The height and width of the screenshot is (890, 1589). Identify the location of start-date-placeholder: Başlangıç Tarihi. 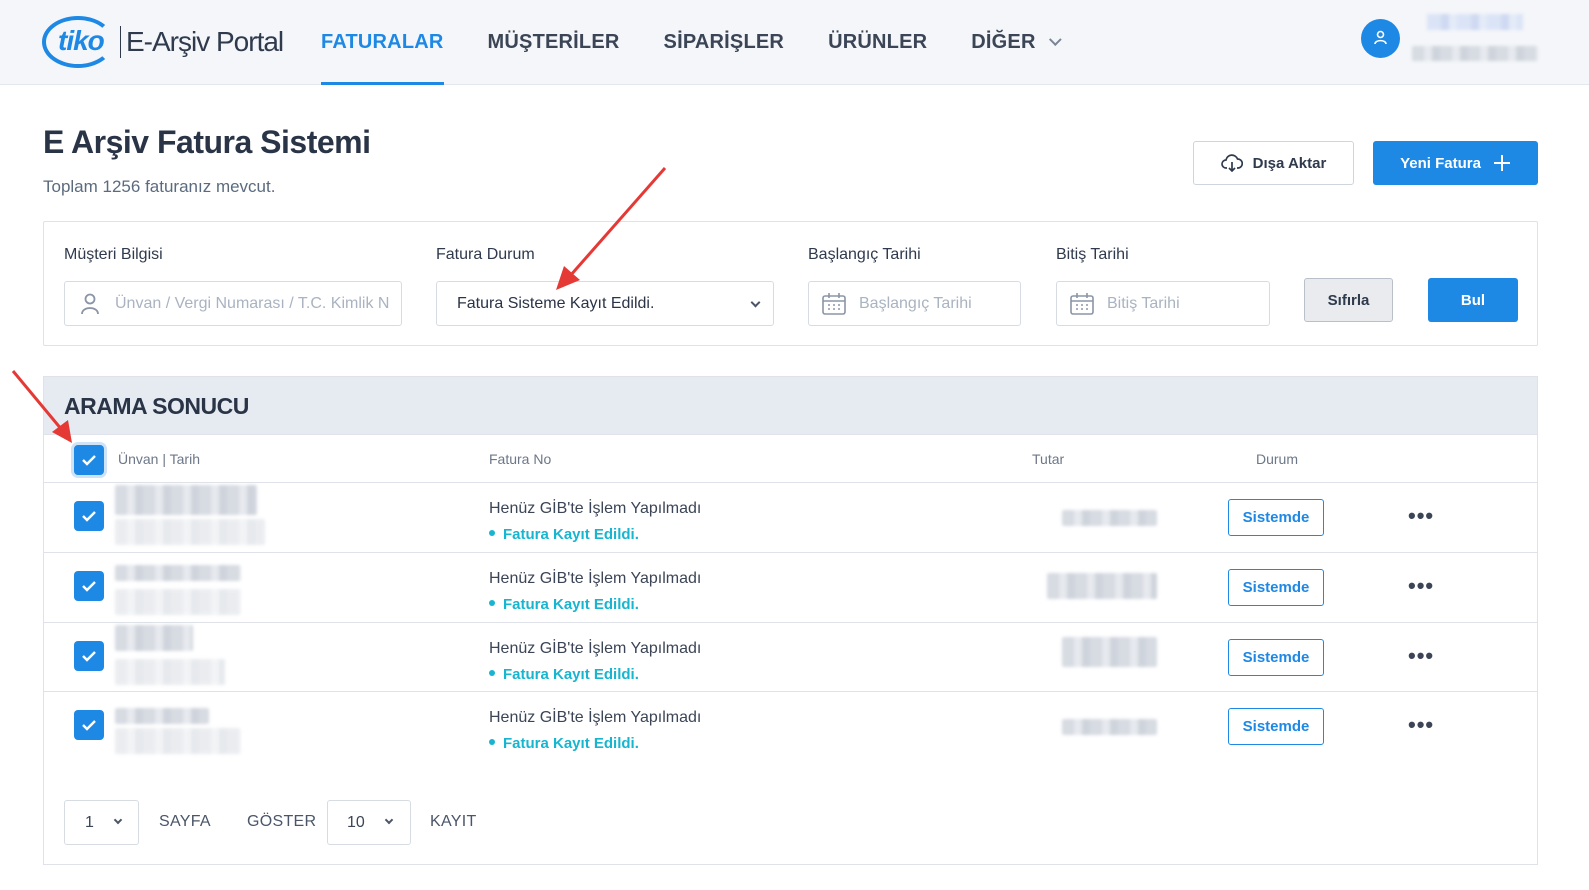
(915, 303).